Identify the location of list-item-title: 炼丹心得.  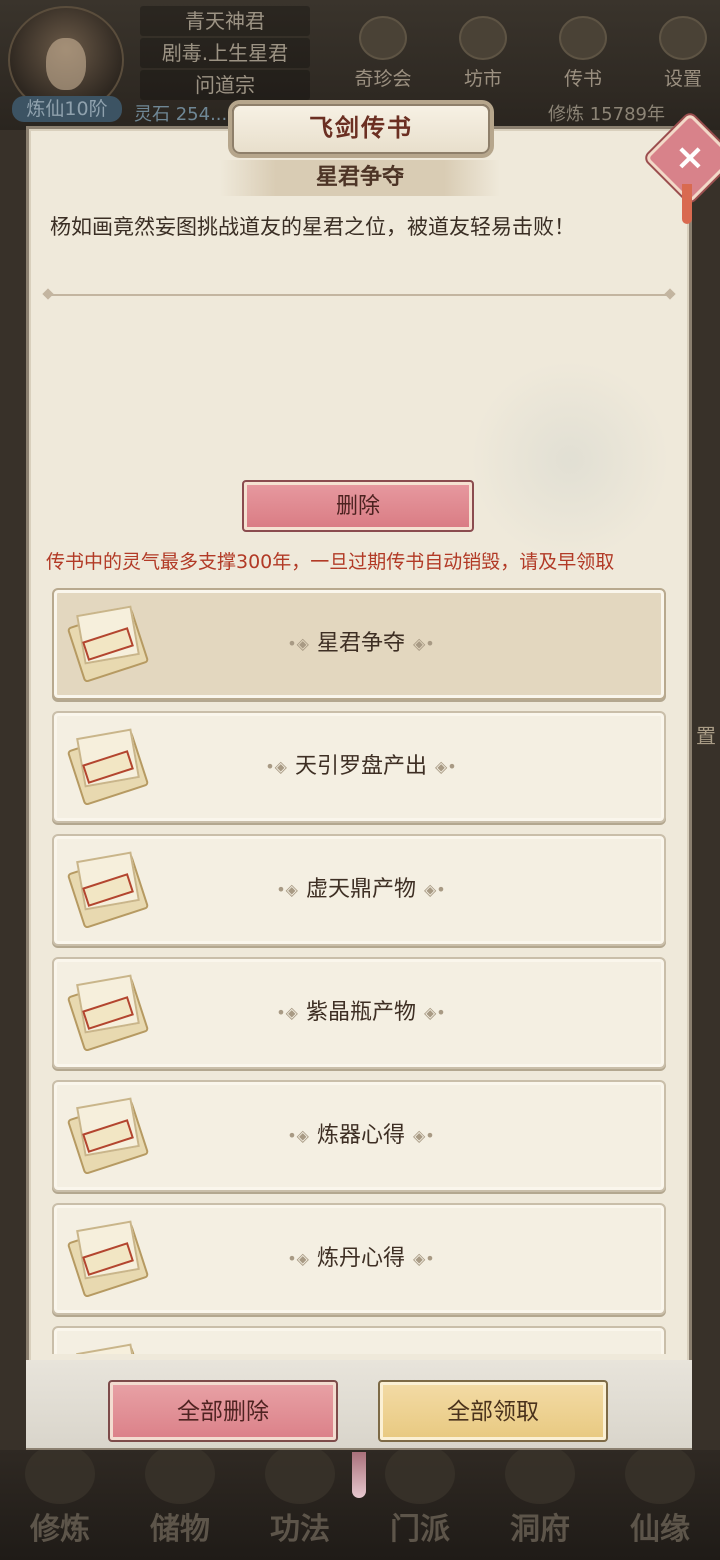
(360, 1258).